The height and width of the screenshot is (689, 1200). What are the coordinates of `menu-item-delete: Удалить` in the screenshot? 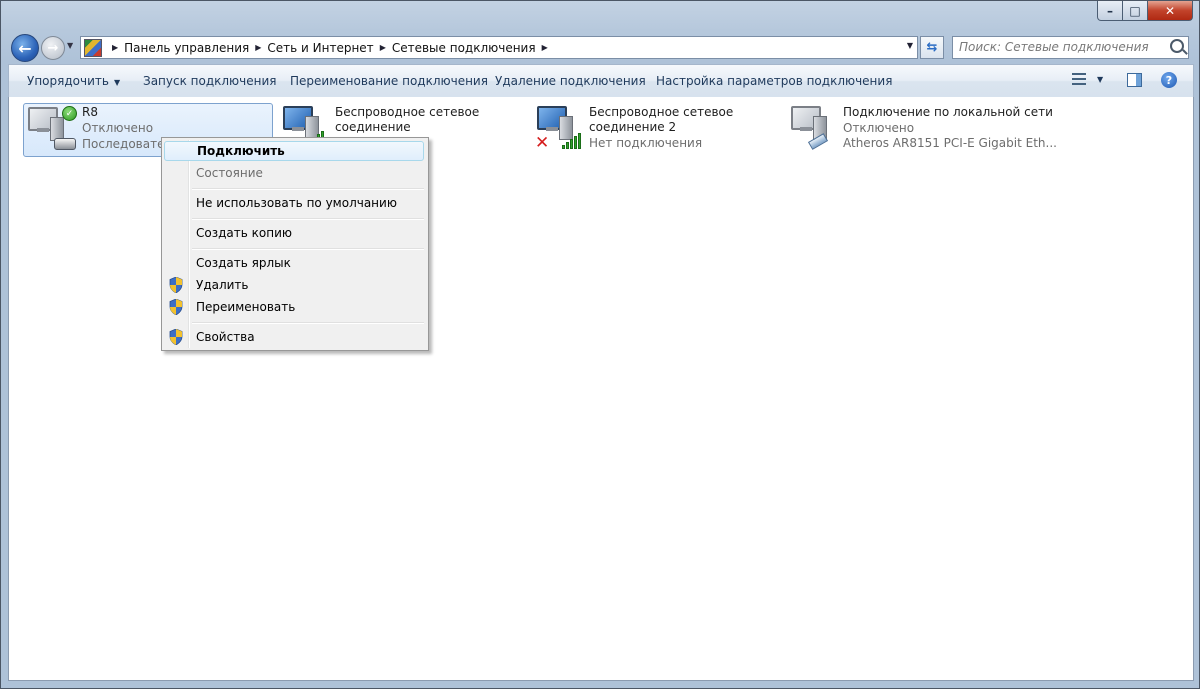 It's located at (294, 285).